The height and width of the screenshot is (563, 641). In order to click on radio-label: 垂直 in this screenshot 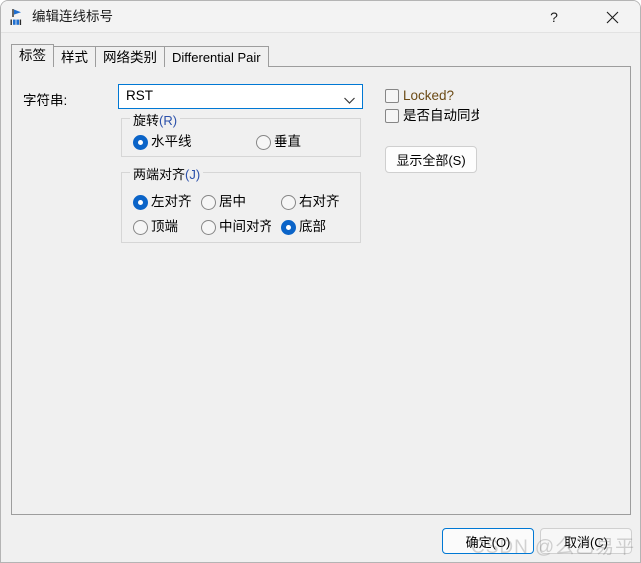, I will do `click(287, 141)`.